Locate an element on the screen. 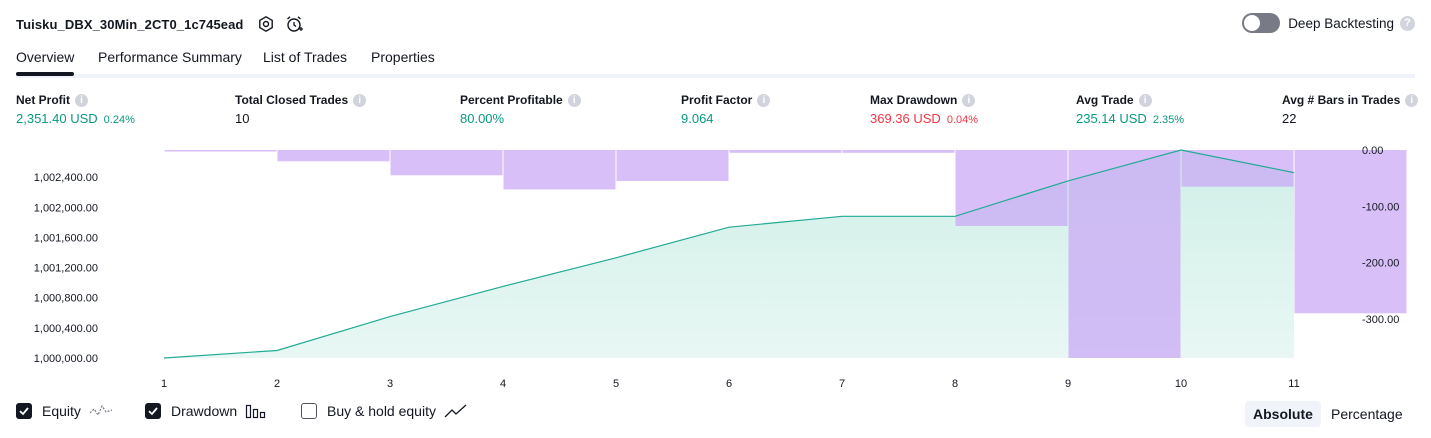 The height and width of the screenshot is (438, 1431). metric-avg-trade: Avg Trade i 235.14 USD 2.35% is located at coordinates (1130, 109).